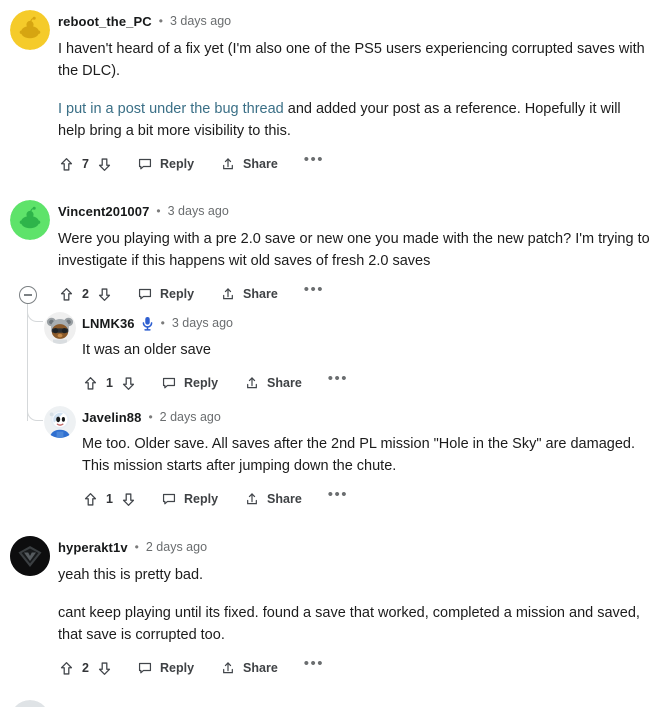 The height and width of the screenshot is (707, 662). What do you see at coordinates (93, 547) in the screenshot?
I see `username: hyperakt1v` at bounding box center [93, 547].